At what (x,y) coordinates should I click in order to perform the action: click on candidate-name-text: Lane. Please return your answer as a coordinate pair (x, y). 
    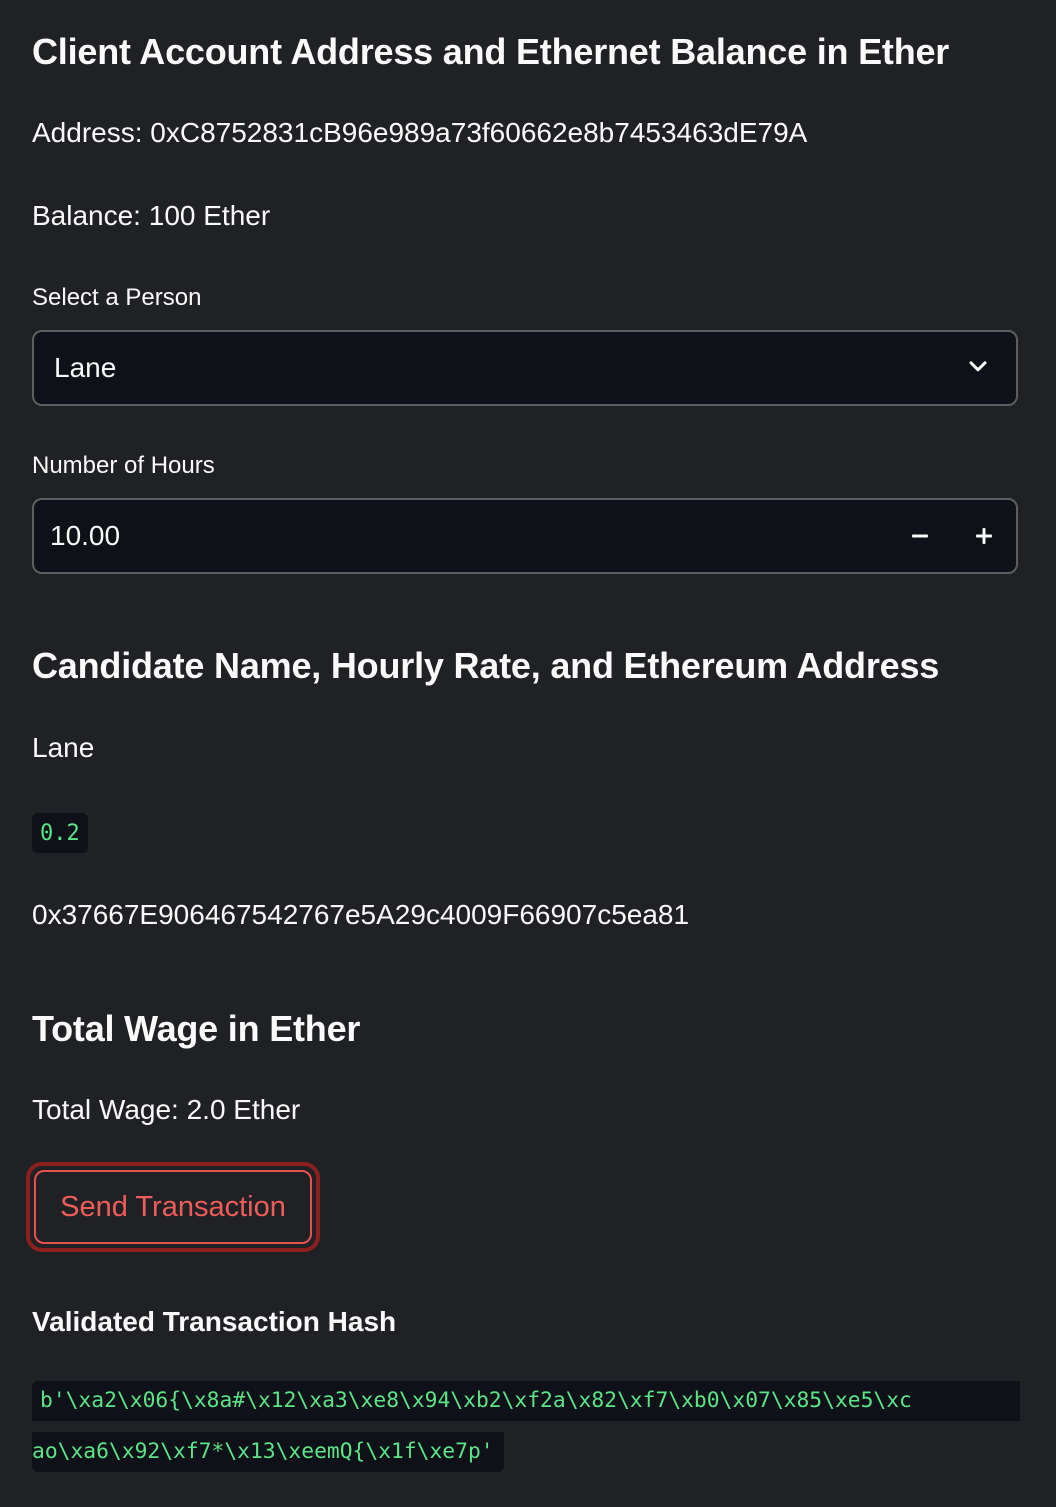
    Looking at the image, I should click on (63, 747).